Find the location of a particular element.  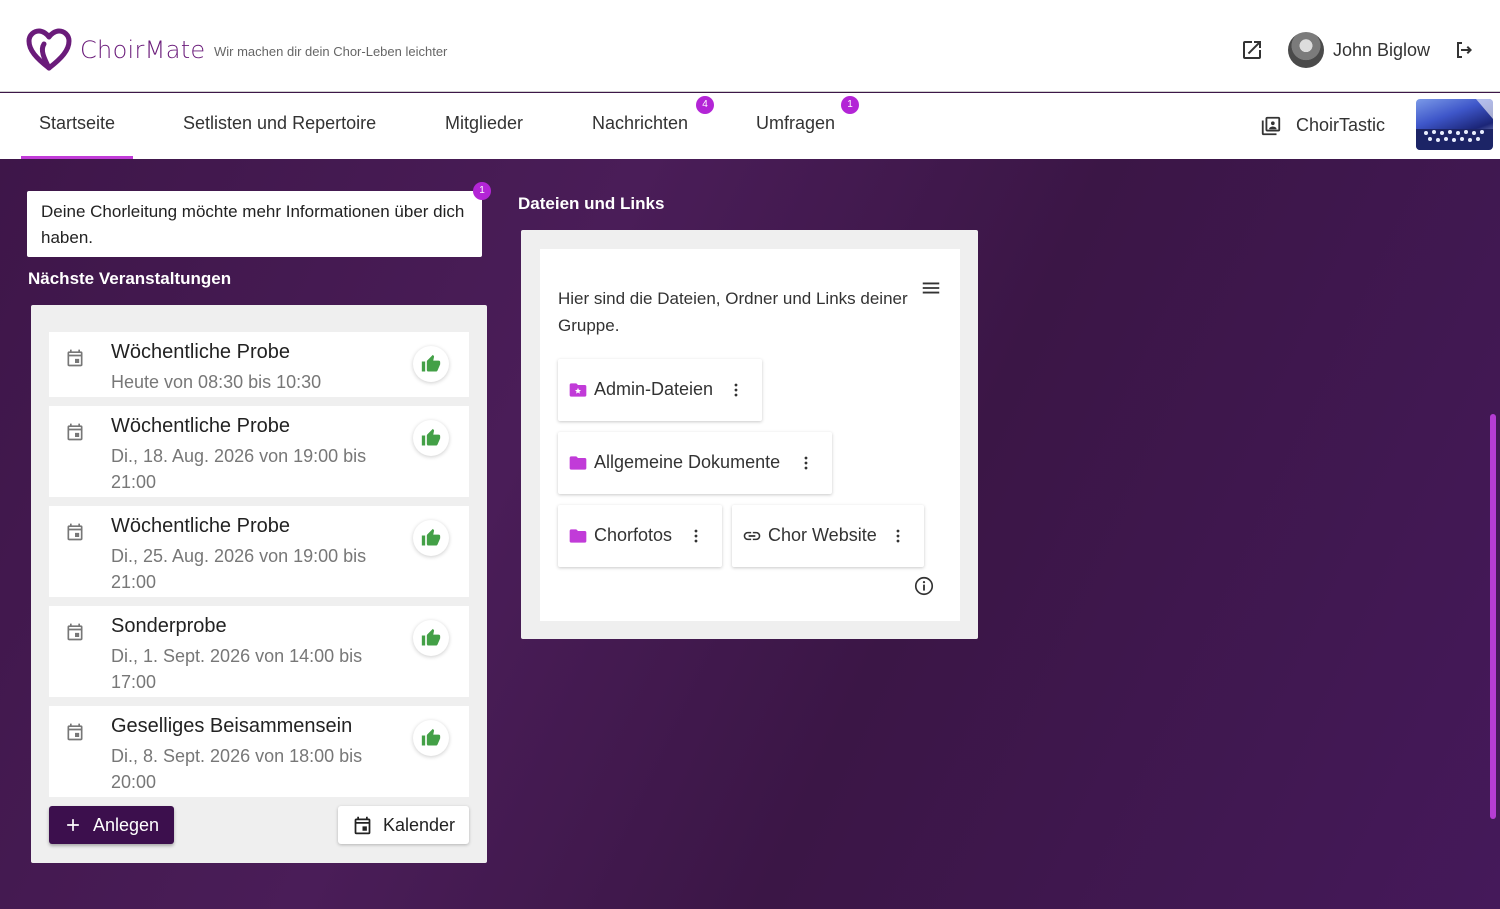

polls-badge: 1 is located at coordinates (850, 105).